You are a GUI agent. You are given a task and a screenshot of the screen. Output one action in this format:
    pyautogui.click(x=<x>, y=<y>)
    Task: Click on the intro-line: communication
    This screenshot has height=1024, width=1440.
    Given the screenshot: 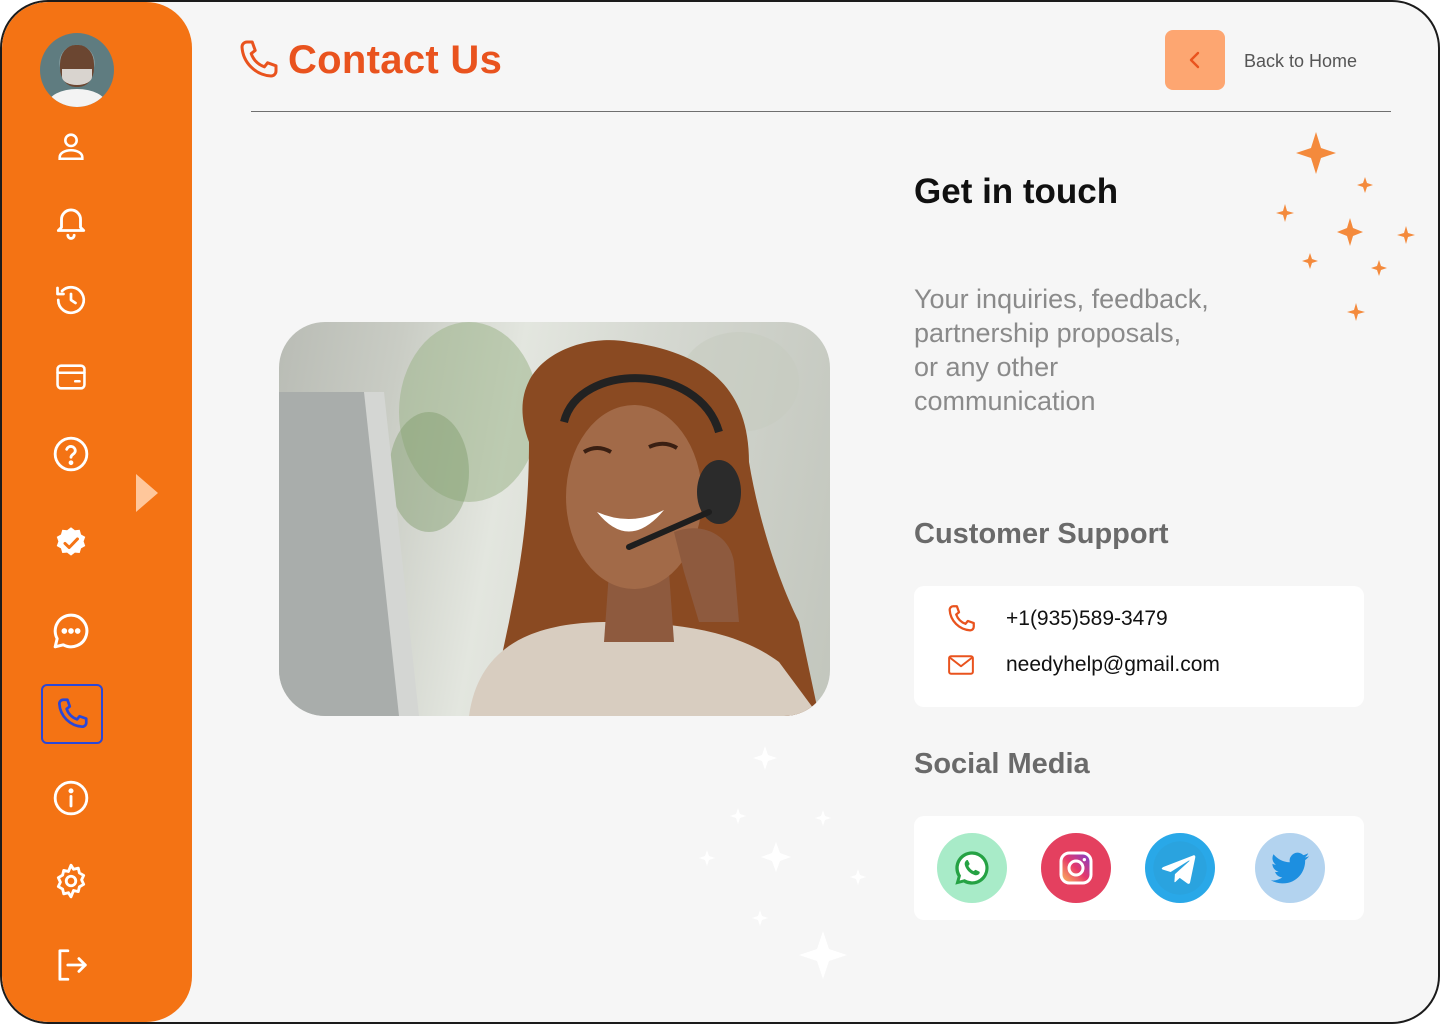 What is the action you would take?
    pyautogui.click(x=1005, y=401)
    